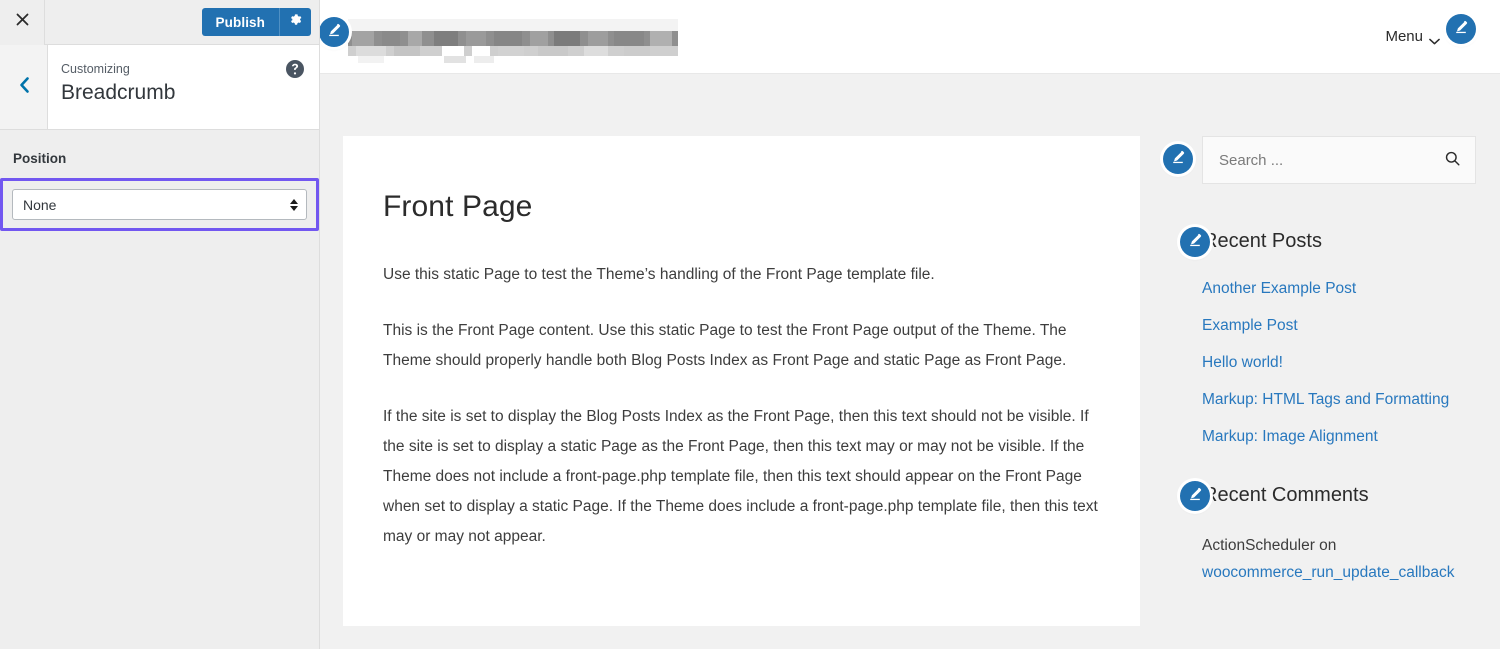  I want to click on list-item: Example Post, so click(1339, 326).